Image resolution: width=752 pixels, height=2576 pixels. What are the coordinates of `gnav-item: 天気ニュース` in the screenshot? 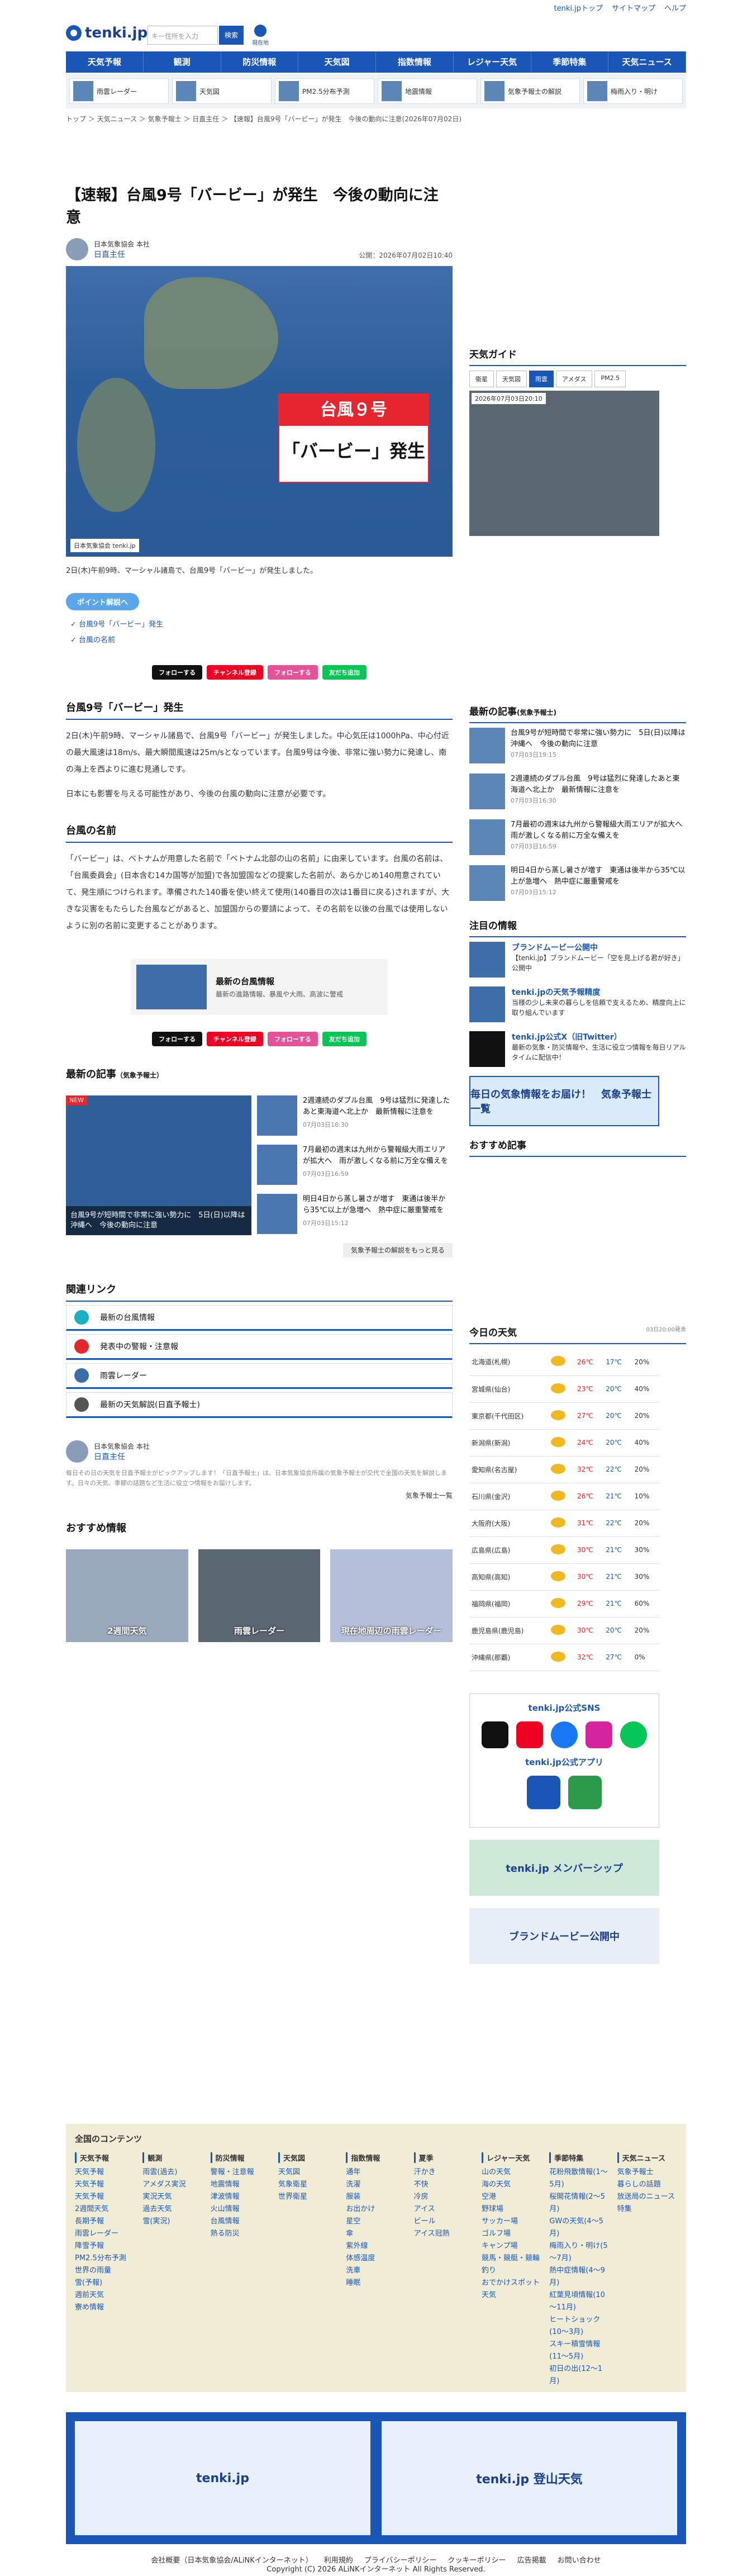 It's located at (647, 62).